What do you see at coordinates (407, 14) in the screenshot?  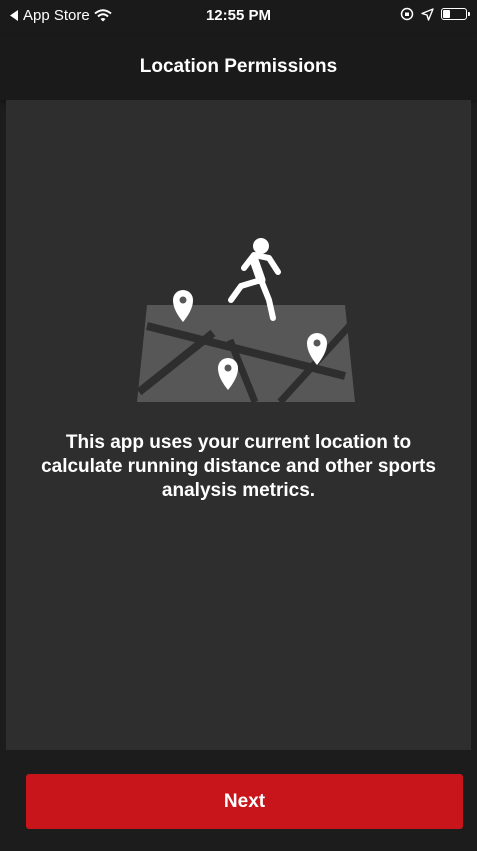 I see `orientation-lock-icon` at bounding box center [407, 14].